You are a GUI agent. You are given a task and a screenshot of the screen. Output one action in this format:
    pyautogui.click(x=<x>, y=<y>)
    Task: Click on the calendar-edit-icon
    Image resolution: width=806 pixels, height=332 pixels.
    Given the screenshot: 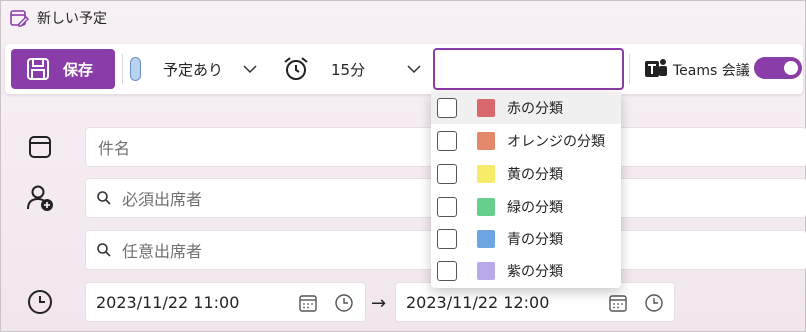 What is the action you would take?
    pyautogui.click(x=19, y=18)
    